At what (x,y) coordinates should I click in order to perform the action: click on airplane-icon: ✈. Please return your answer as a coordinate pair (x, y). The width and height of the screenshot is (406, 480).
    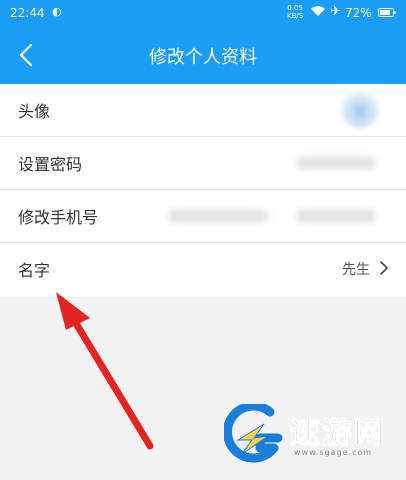
    Looking at the image, I should click on (335, 11).